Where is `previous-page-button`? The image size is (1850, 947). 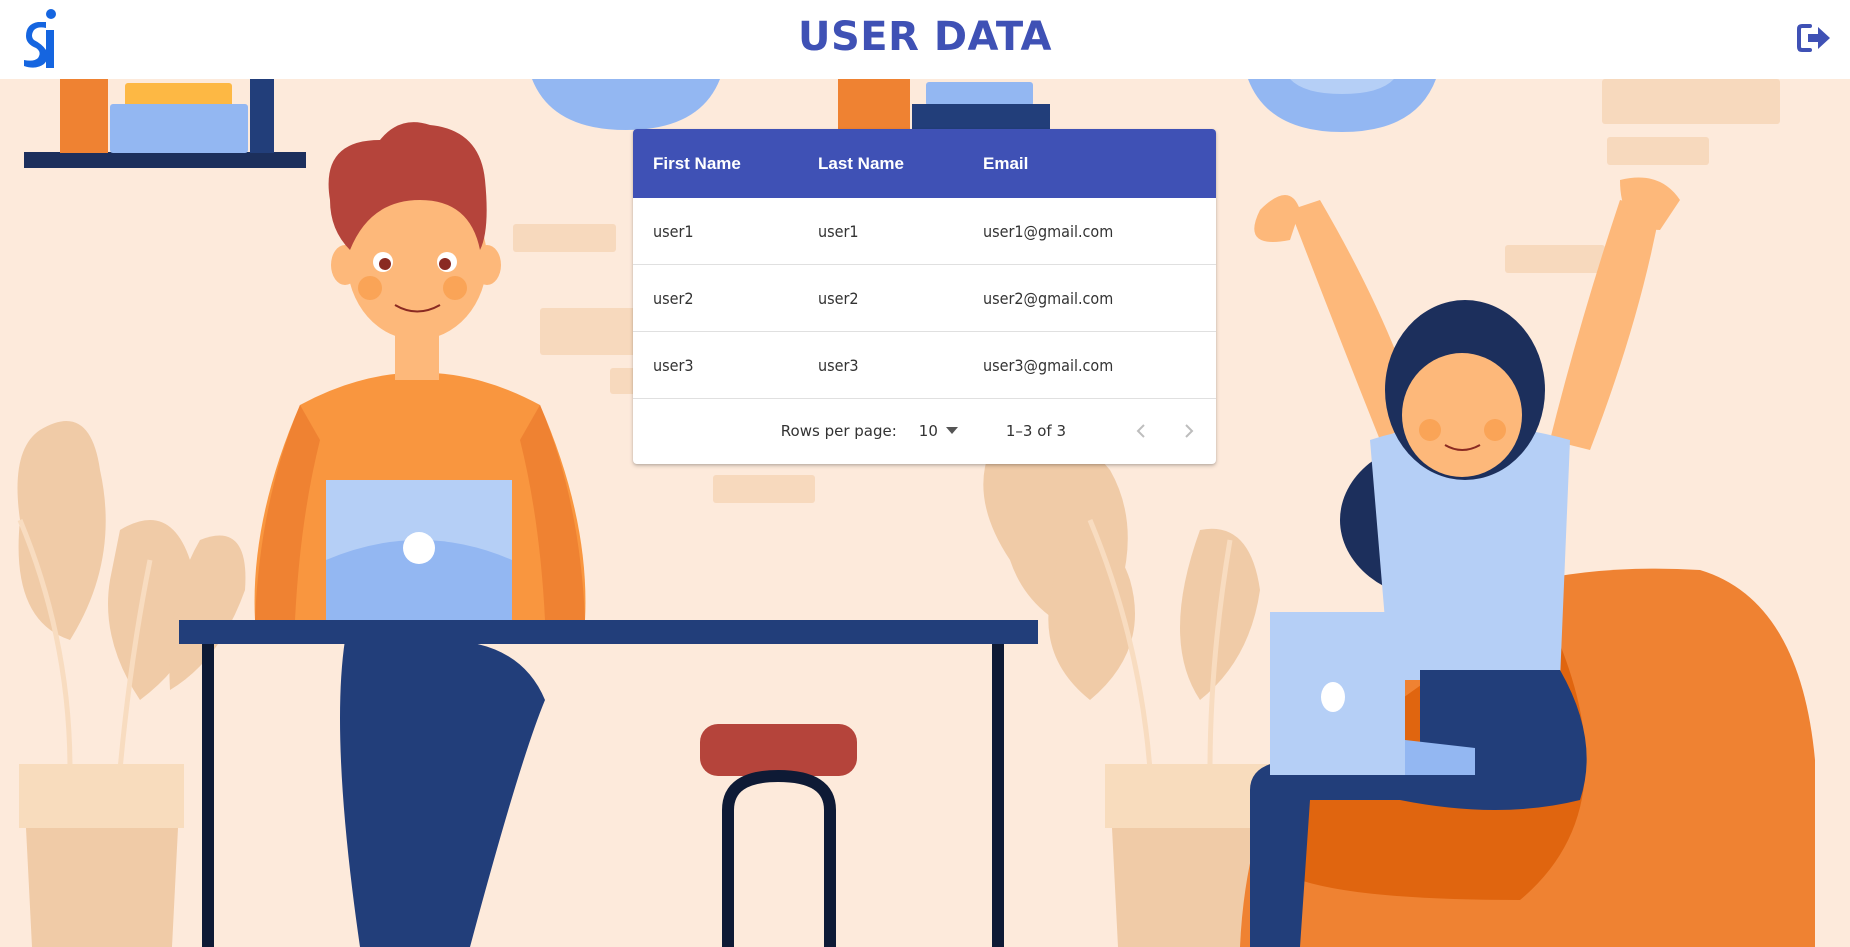
previous-page-button is located at coordinates (1141, 431).